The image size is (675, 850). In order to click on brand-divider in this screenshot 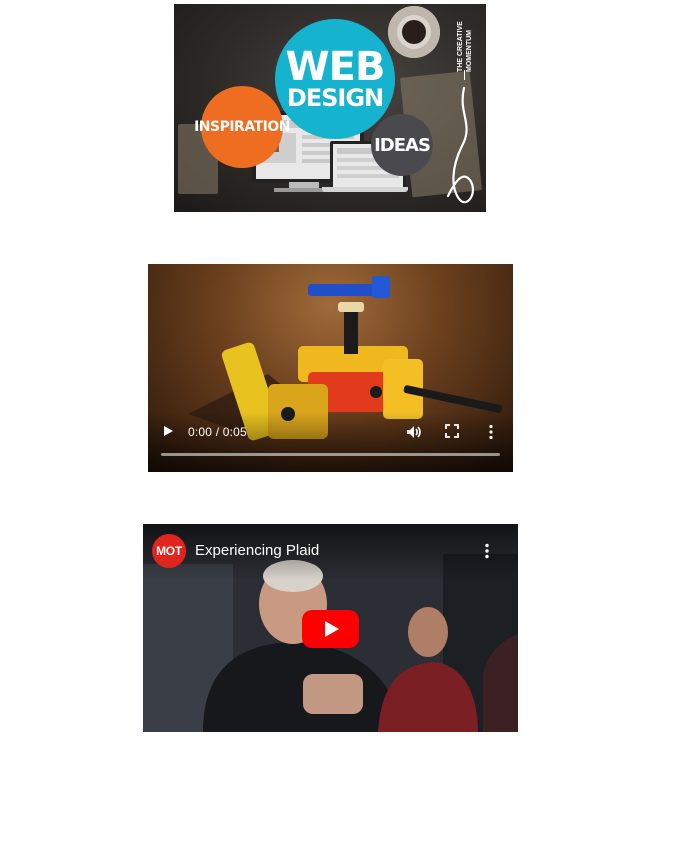, I will do `click(464, 75)`.